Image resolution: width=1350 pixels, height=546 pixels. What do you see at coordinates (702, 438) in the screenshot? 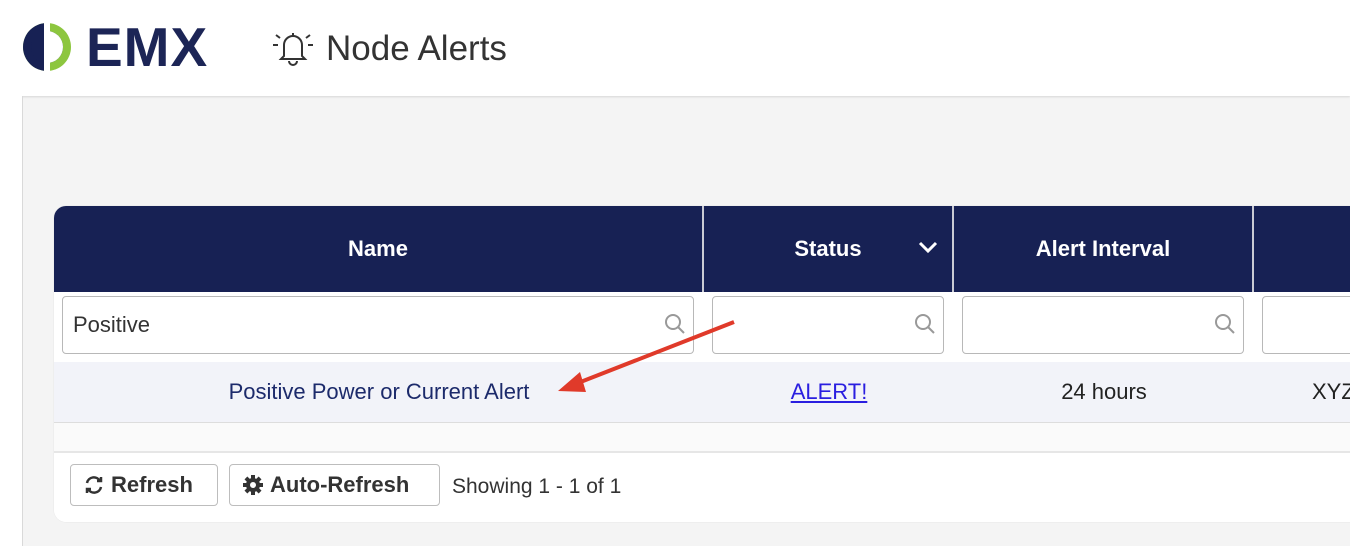
I see `table-spacer` at bounding box center [702, 438].